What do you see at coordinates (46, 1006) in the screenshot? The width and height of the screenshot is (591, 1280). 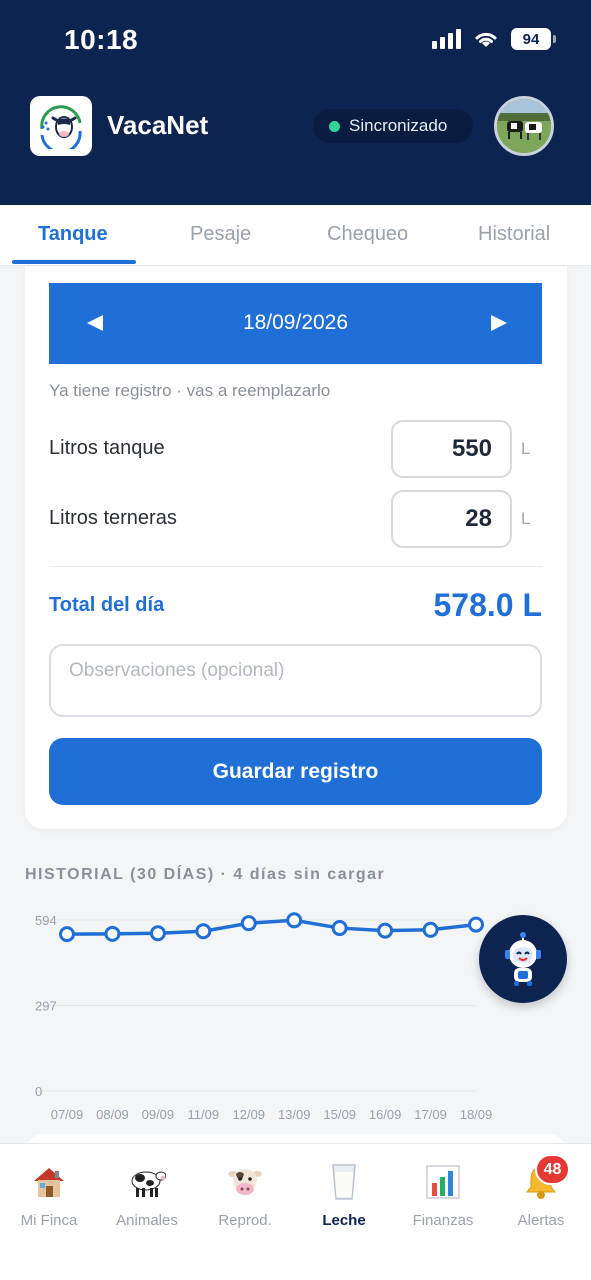 I see `y-tick-label: 297` at bounding box center [46, 1006].